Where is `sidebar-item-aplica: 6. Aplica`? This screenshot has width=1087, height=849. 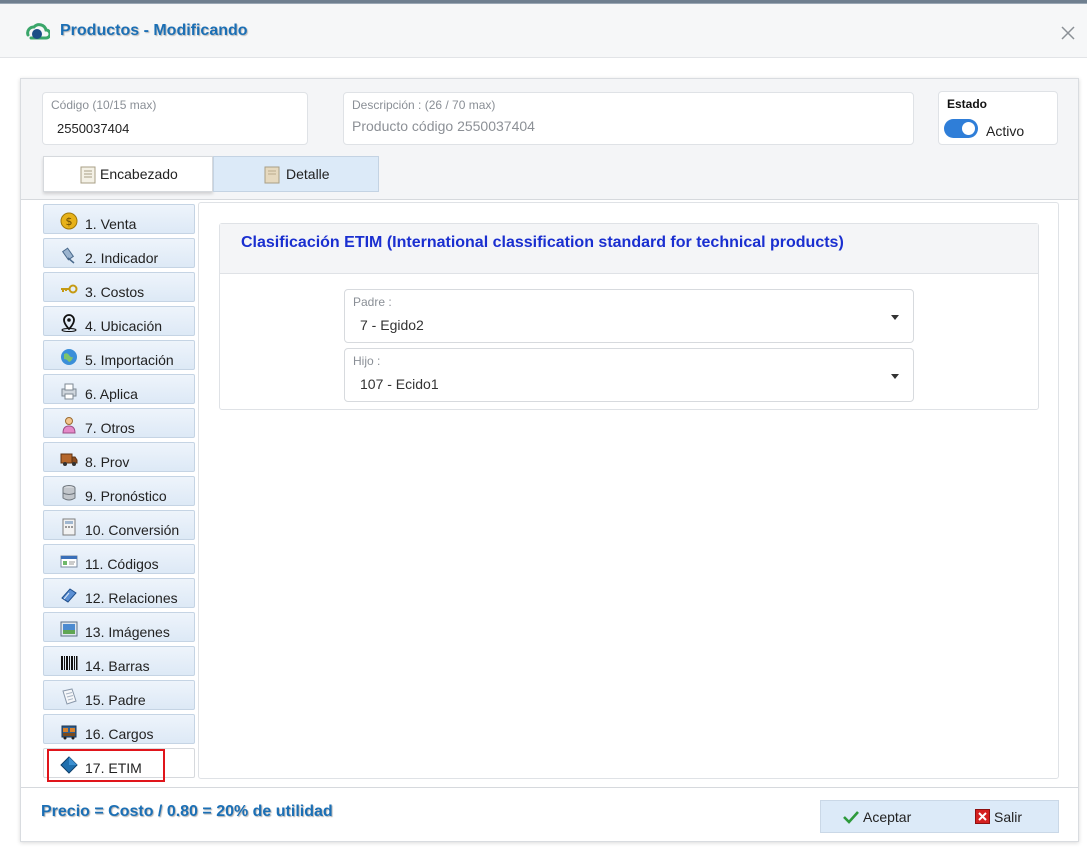 sidebar-item-aplica: 6. Aplica is located at coordinates (119, 389).